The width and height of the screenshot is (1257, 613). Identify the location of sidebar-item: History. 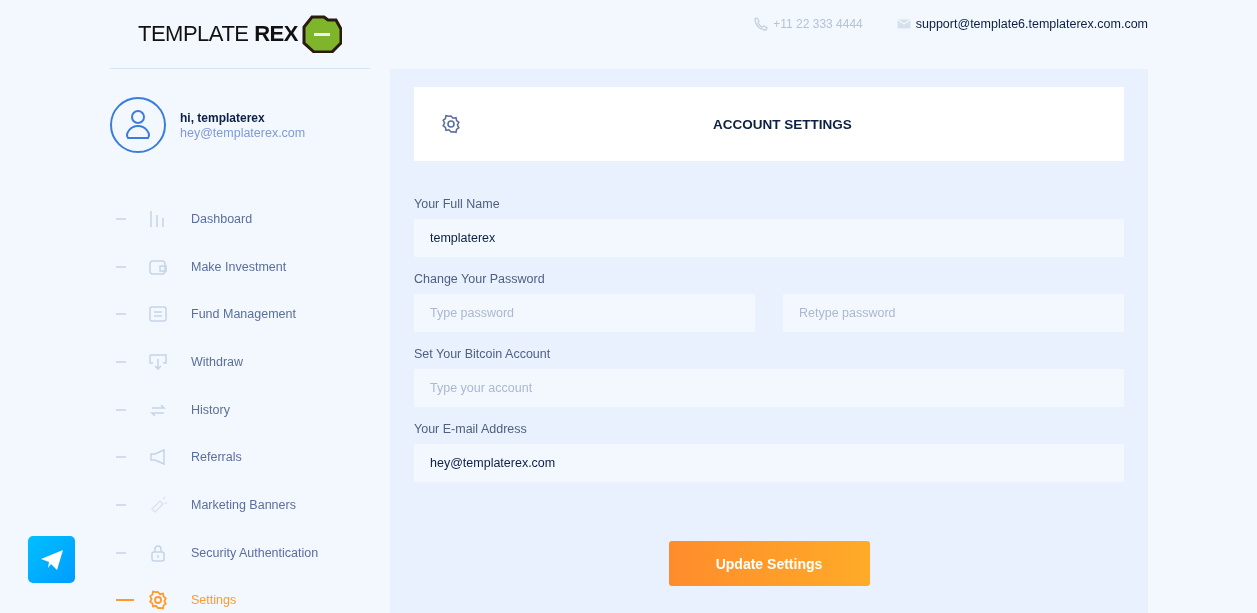
(240, 409).